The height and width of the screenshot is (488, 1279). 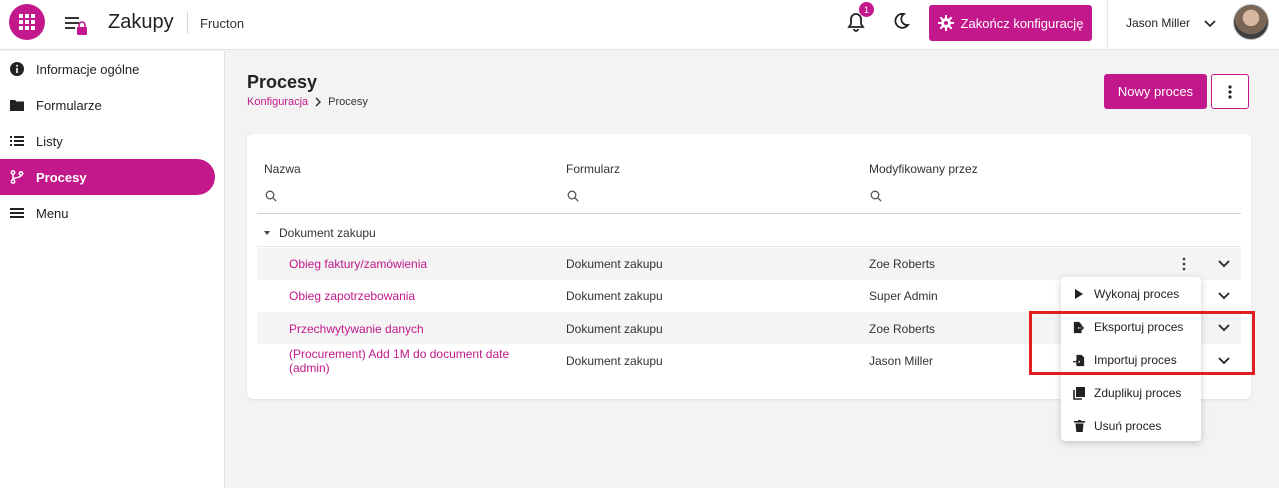 What do you see at coordinates (356, 329) in the screenshot?
I see `process-name-link: Przechwytywanie danych` at bounding box center [356, 329].